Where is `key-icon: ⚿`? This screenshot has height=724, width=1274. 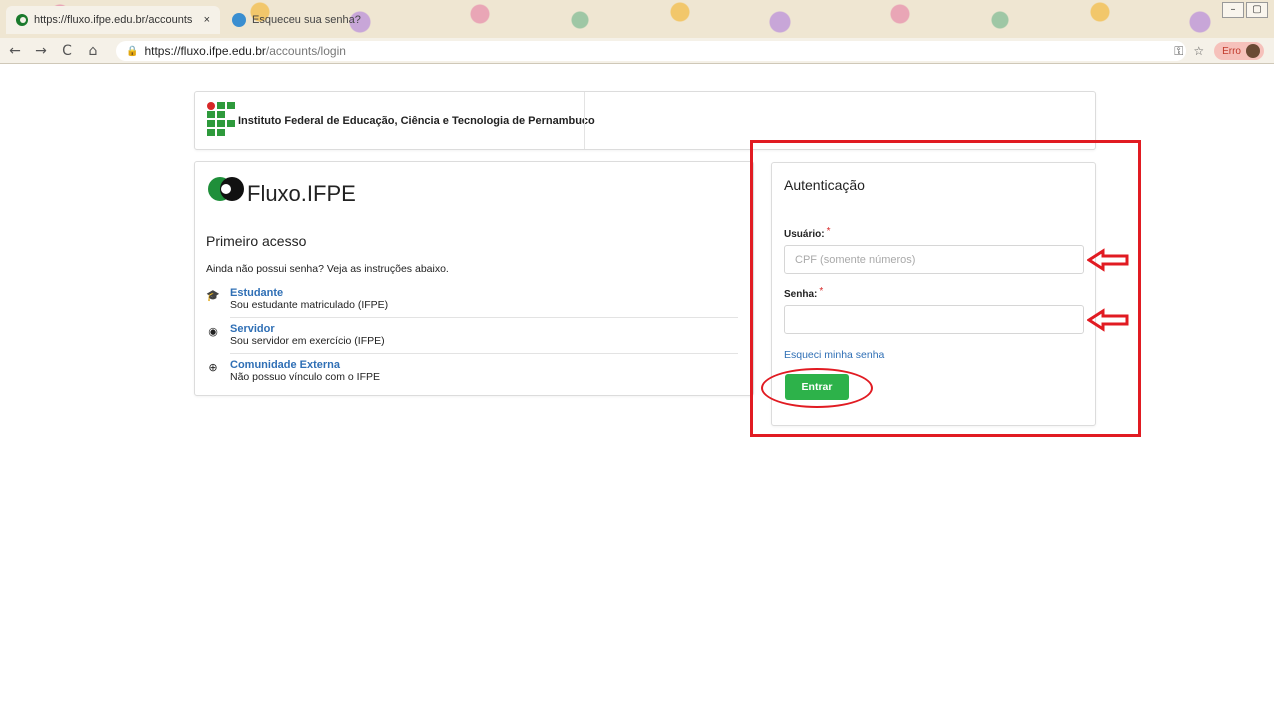
key-icon: ⚿ is located at coordinates (1178, 51).